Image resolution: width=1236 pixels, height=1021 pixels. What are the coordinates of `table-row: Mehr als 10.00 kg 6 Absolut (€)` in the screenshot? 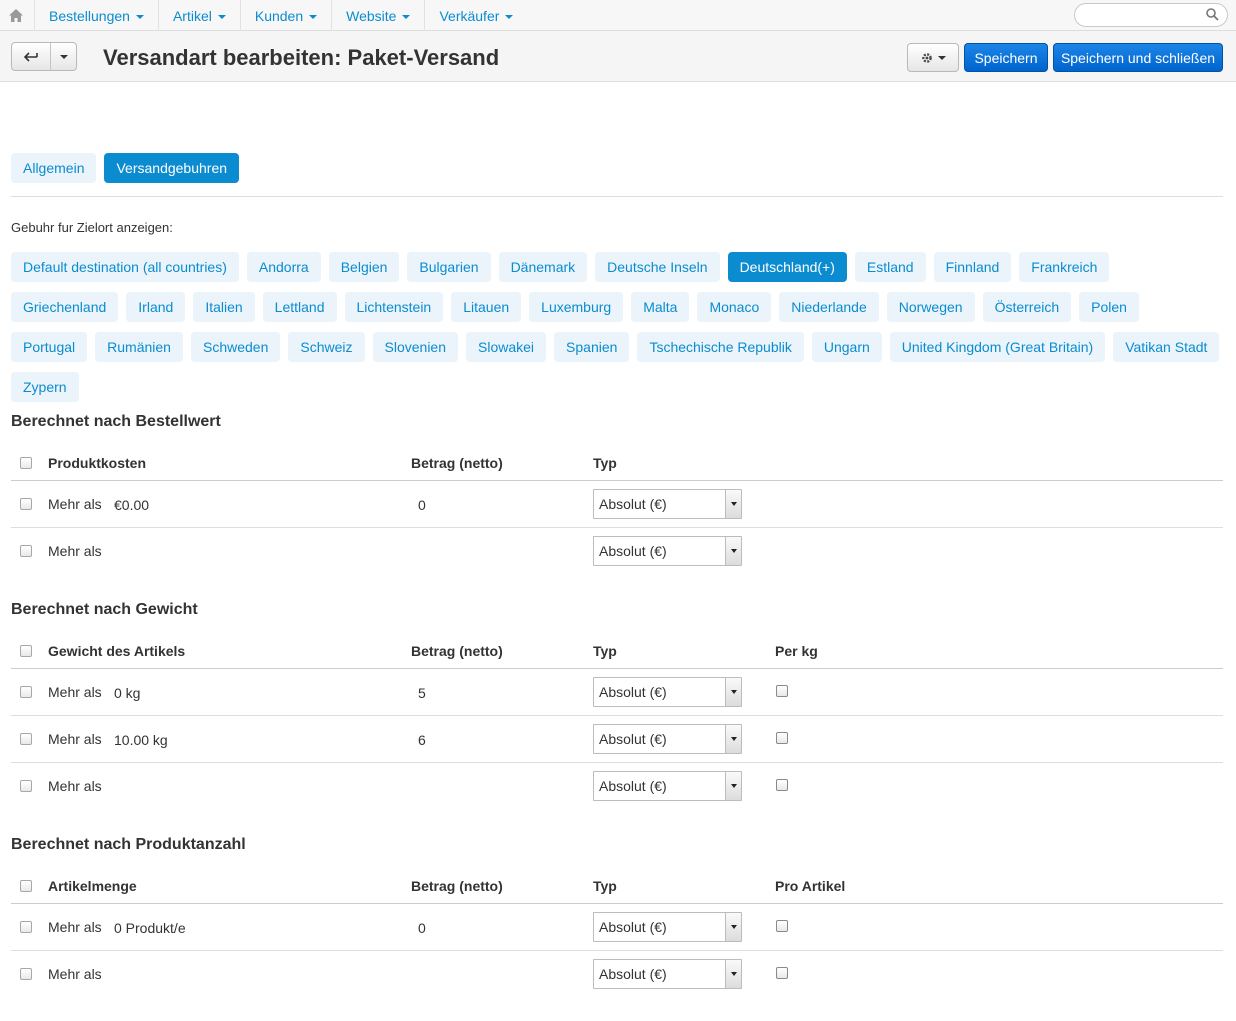 It's located at (617, 739).